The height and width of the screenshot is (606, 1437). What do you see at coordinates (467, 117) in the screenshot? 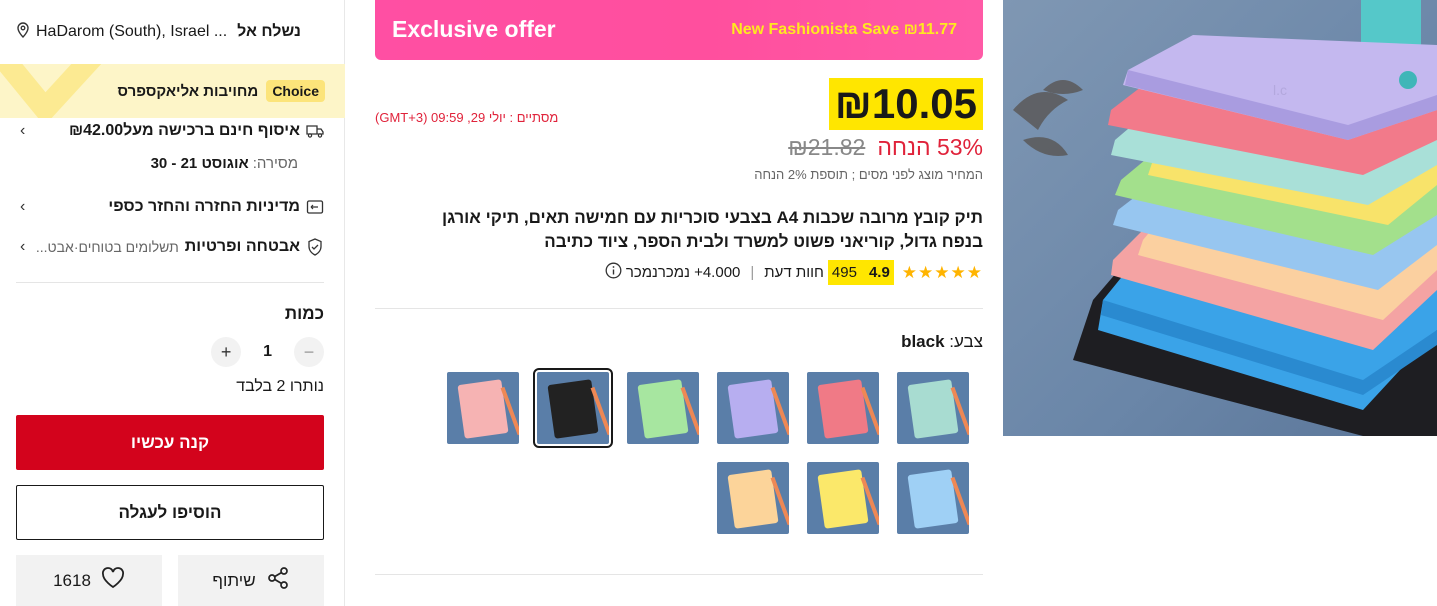
I see `deal-timer: מסתיים : יולי 29, 09:59 (GMT+3)` at bounding box center [467, 117].